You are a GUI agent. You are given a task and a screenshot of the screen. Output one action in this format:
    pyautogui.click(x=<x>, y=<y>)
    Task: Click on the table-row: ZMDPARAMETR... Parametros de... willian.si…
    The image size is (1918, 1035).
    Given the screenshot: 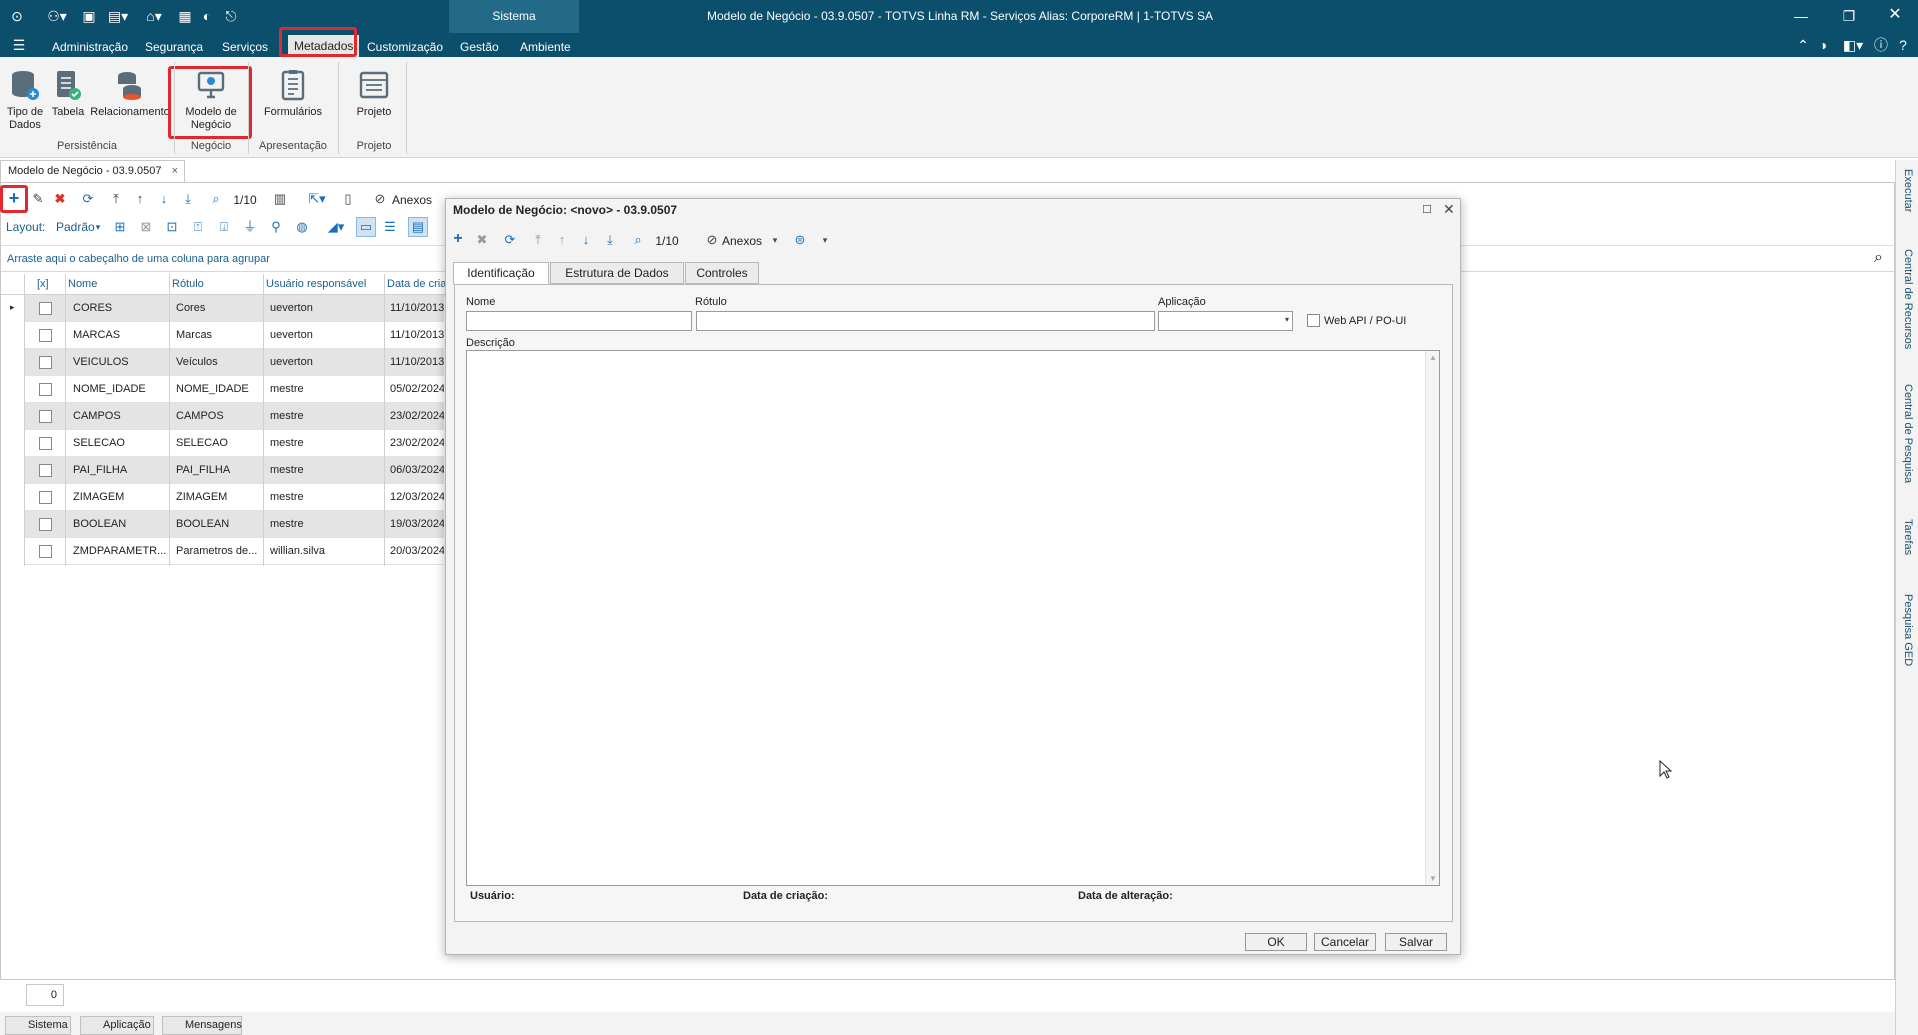 What is the action you would take?
    pyautogui.click(x=234, y=551)
    